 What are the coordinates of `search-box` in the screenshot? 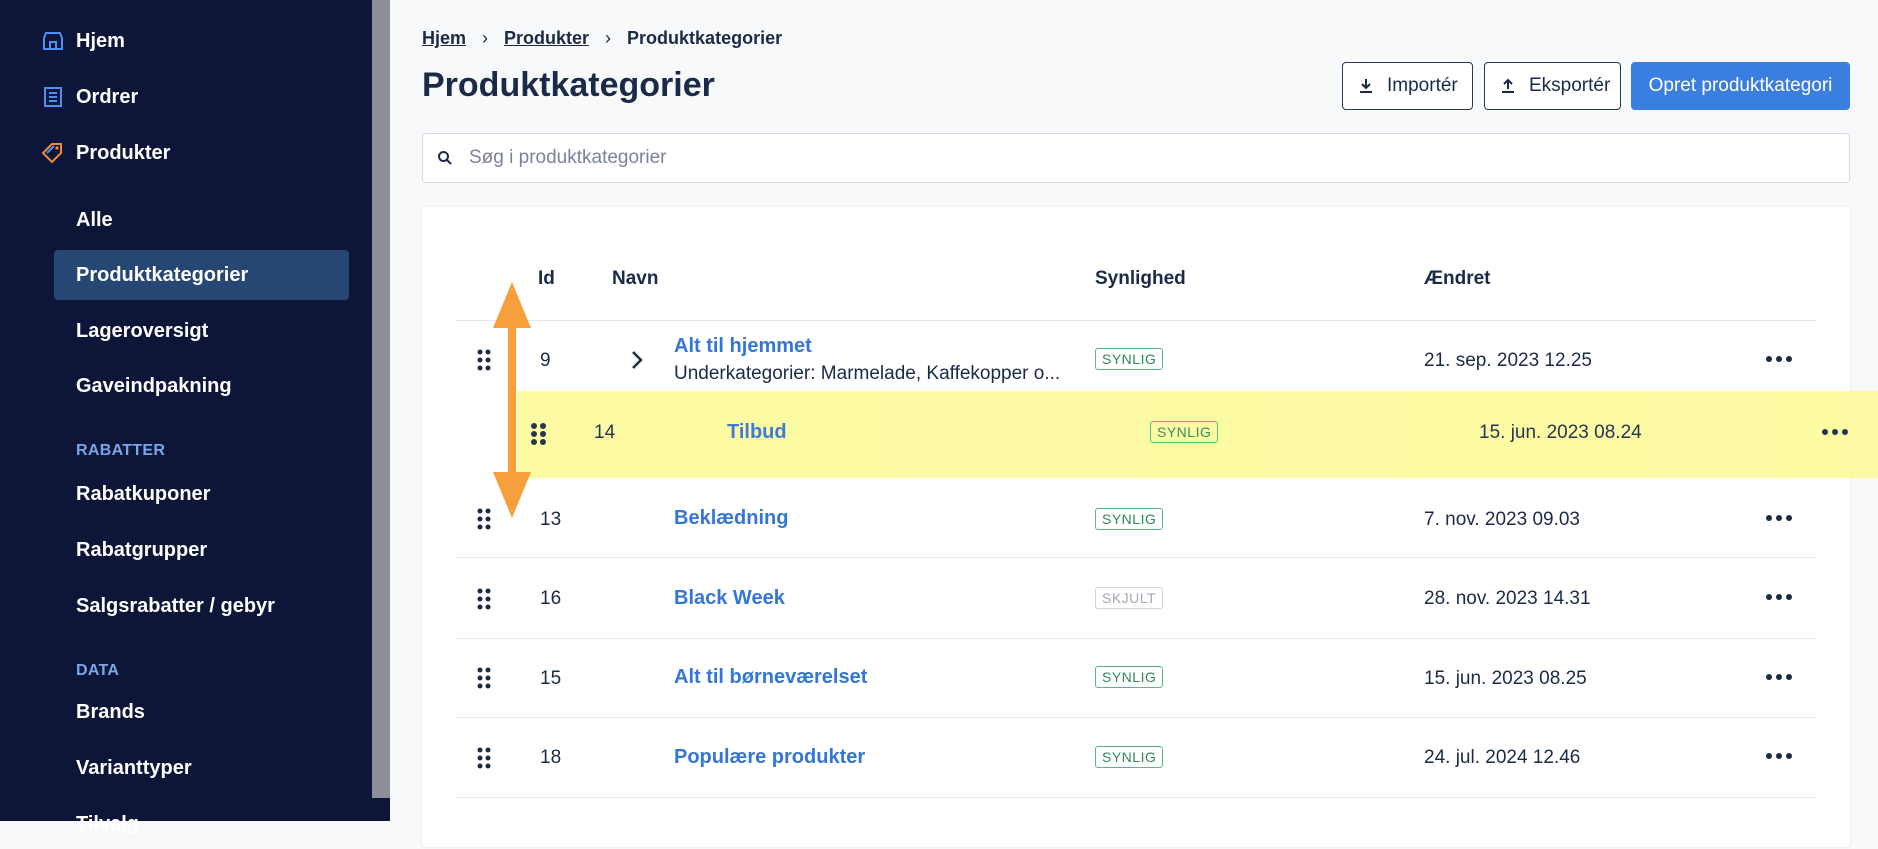 It's located at (1136, 158).